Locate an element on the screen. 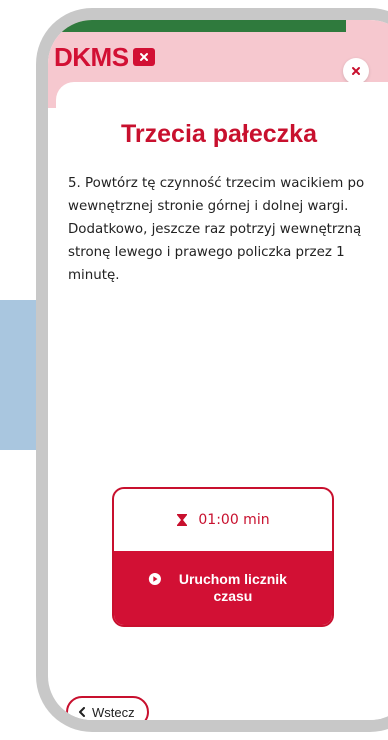 This screenshot has width=388, height=740. close-button is located at coordinates (356, 71).